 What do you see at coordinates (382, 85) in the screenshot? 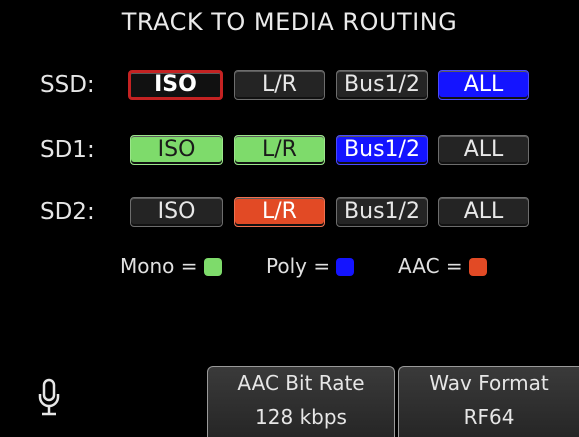
I see `ssd-bus12-button: Bus1/2` at bounding box center [382, 85].